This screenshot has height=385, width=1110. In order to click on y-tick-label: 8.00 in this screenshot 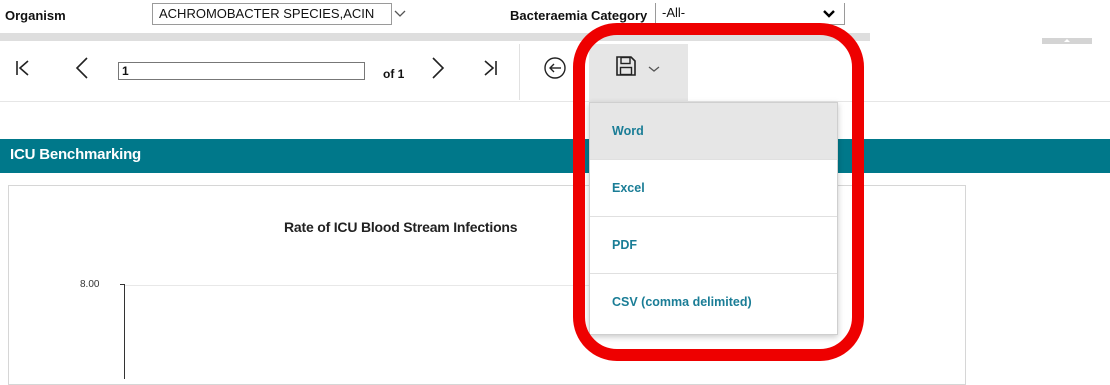, I will do `click(90, 284)`.